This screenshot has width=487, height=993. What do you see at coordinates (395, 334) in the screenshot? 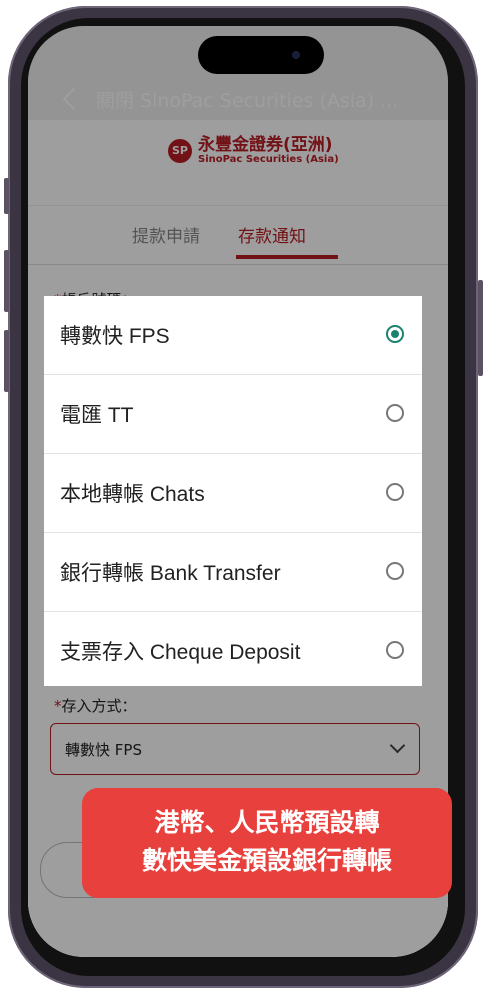
I see `radio-selected-icon` at bounding box center [395, 334].